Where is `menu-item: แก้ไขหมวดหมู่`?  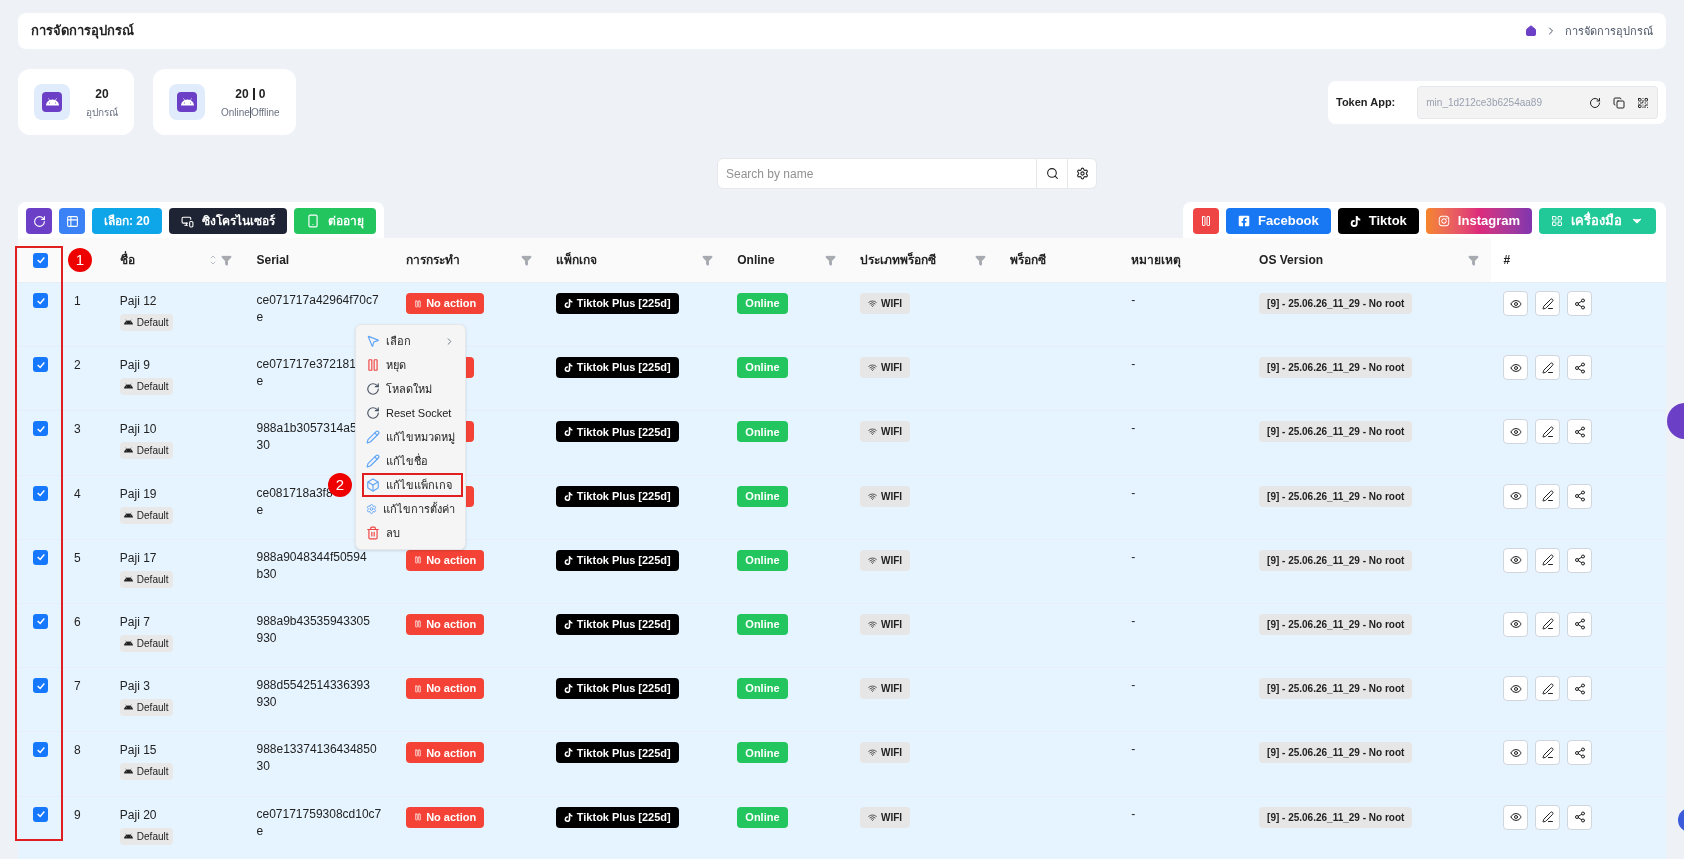 menu-item: แก้ไขหมวดหมู่ is located at coordinates (410, 437).